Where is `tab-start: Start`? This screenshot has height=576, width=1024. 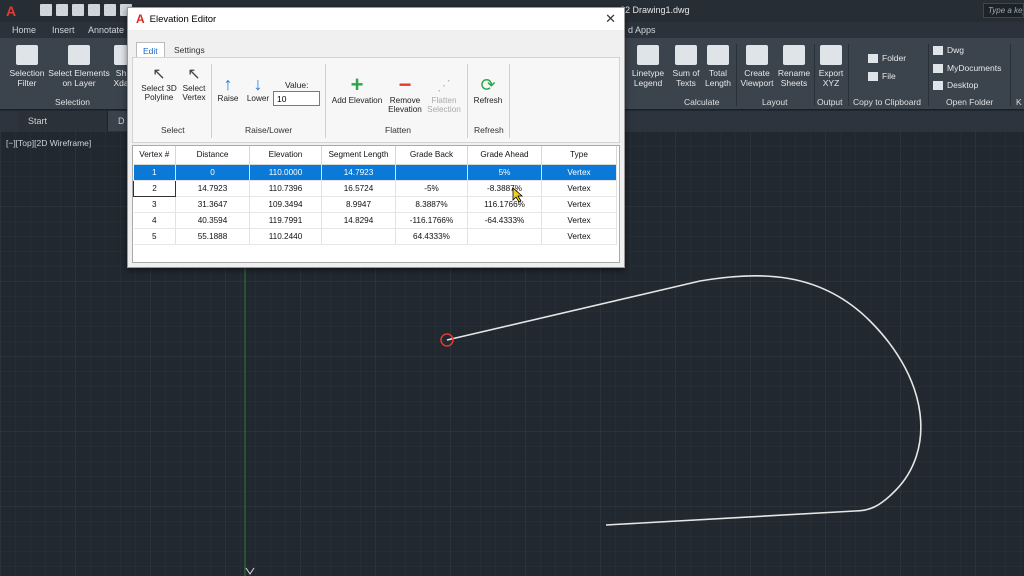
tab-start: Start is located at coordinates (63, 121).